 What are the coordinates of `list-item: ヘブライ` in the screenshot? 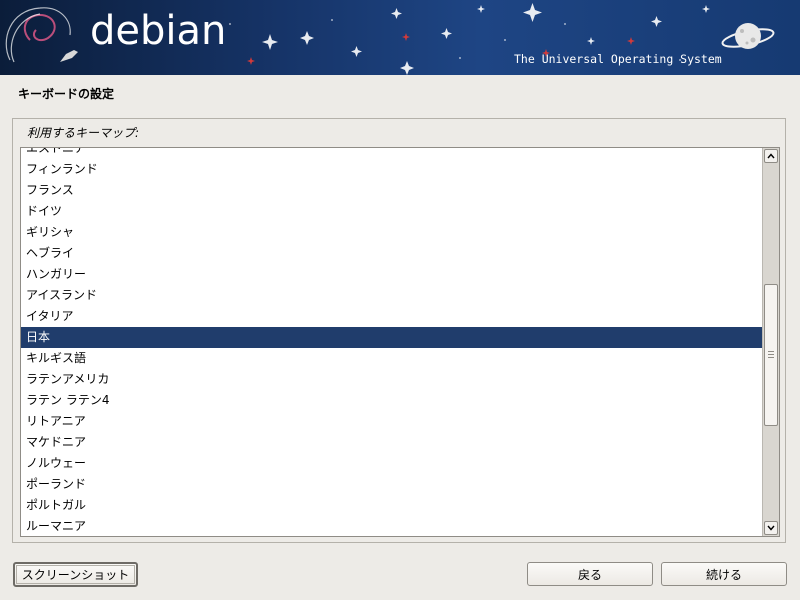 It's located at (392, 253).